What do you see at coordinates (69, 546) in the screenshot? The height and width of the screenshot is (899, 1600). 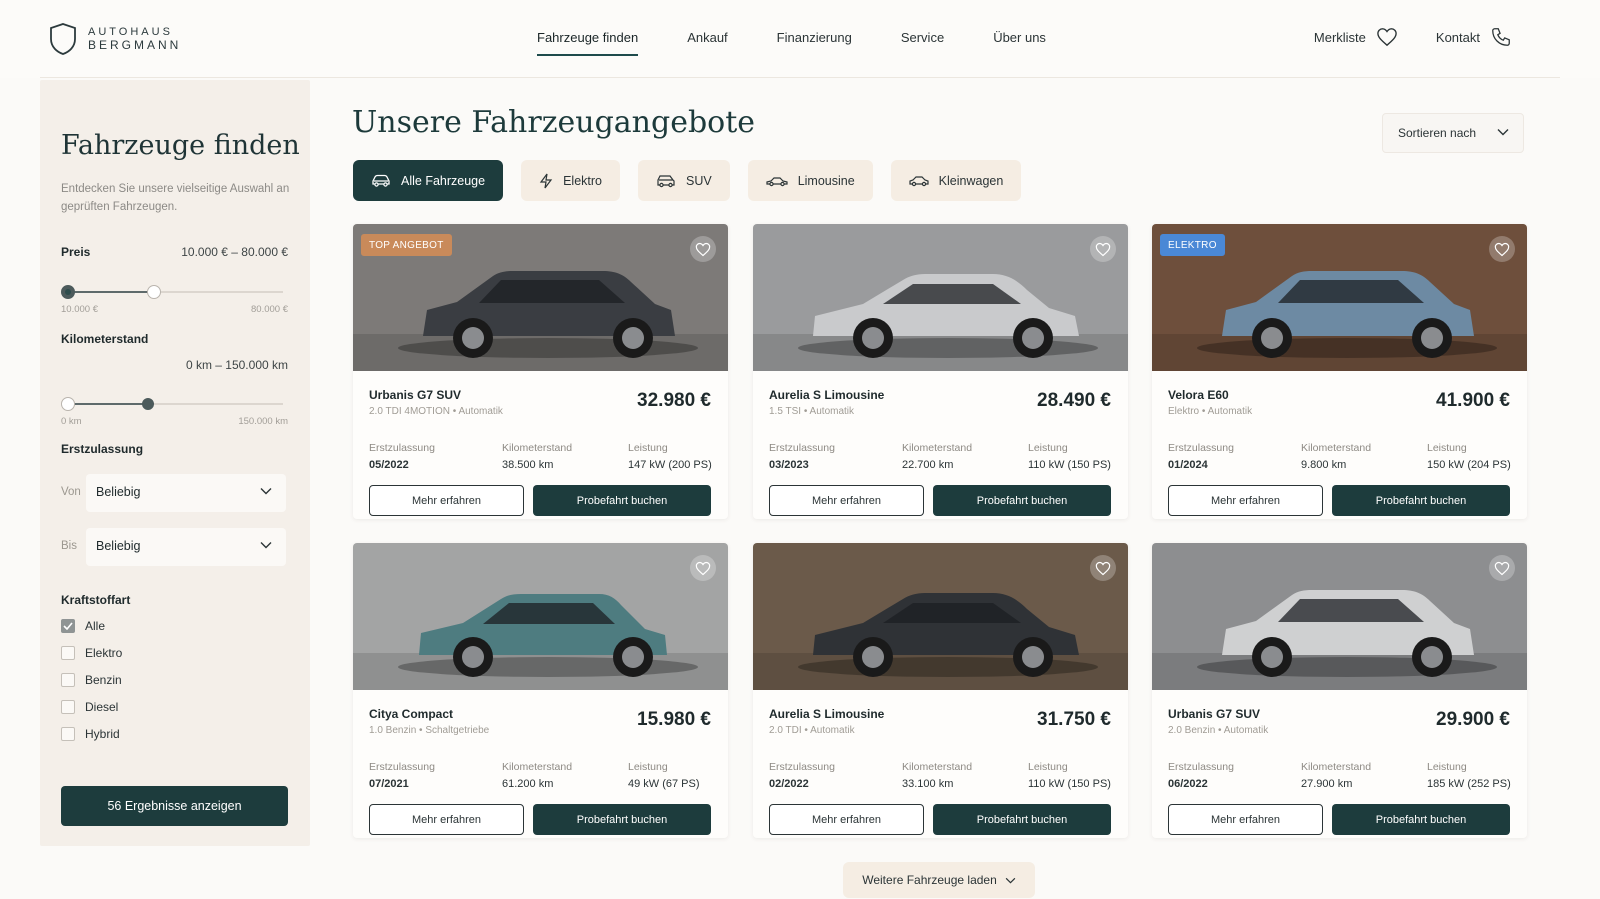 I see `registration-to-prefix: Bis` at bounding box center [69, 546].